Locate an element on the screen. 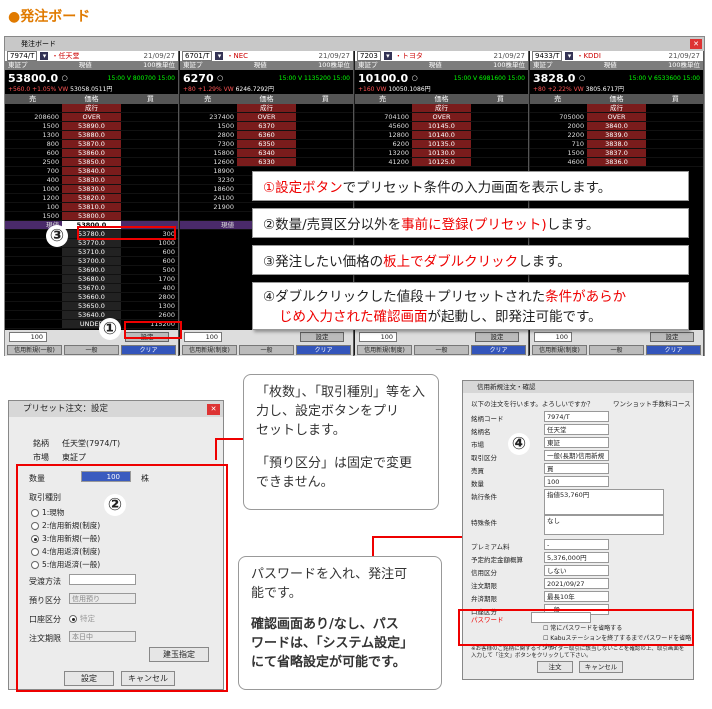 The height and width of the screenshot is (709, 712). board-row: 15800 6340 is located at coordinates (266, 153).